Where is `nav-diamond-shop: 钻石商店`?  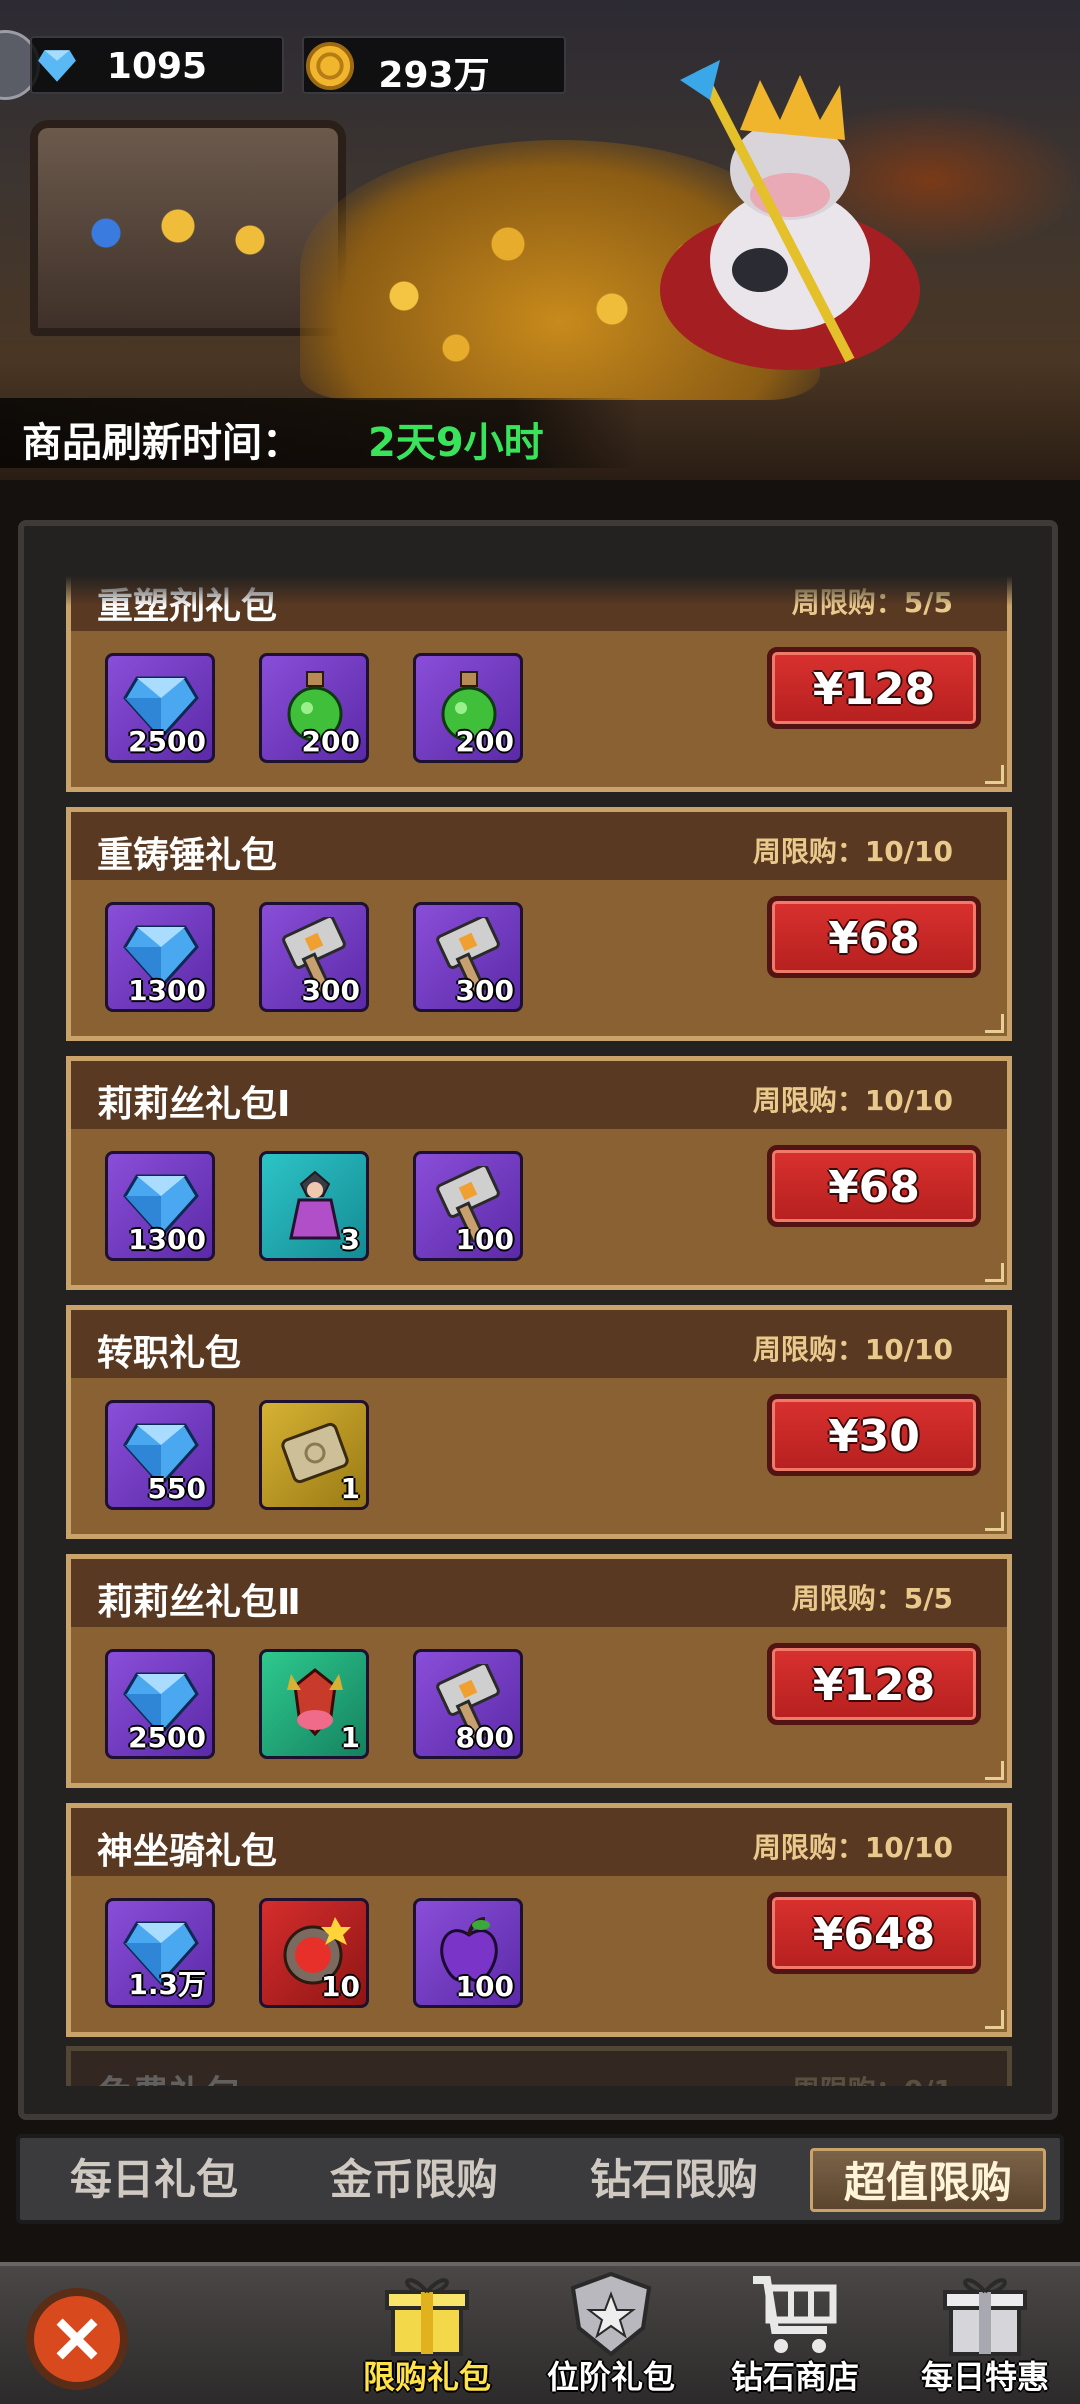
nav-diamond-shop: 钻石商店 is located at coordinates (795, 2335).